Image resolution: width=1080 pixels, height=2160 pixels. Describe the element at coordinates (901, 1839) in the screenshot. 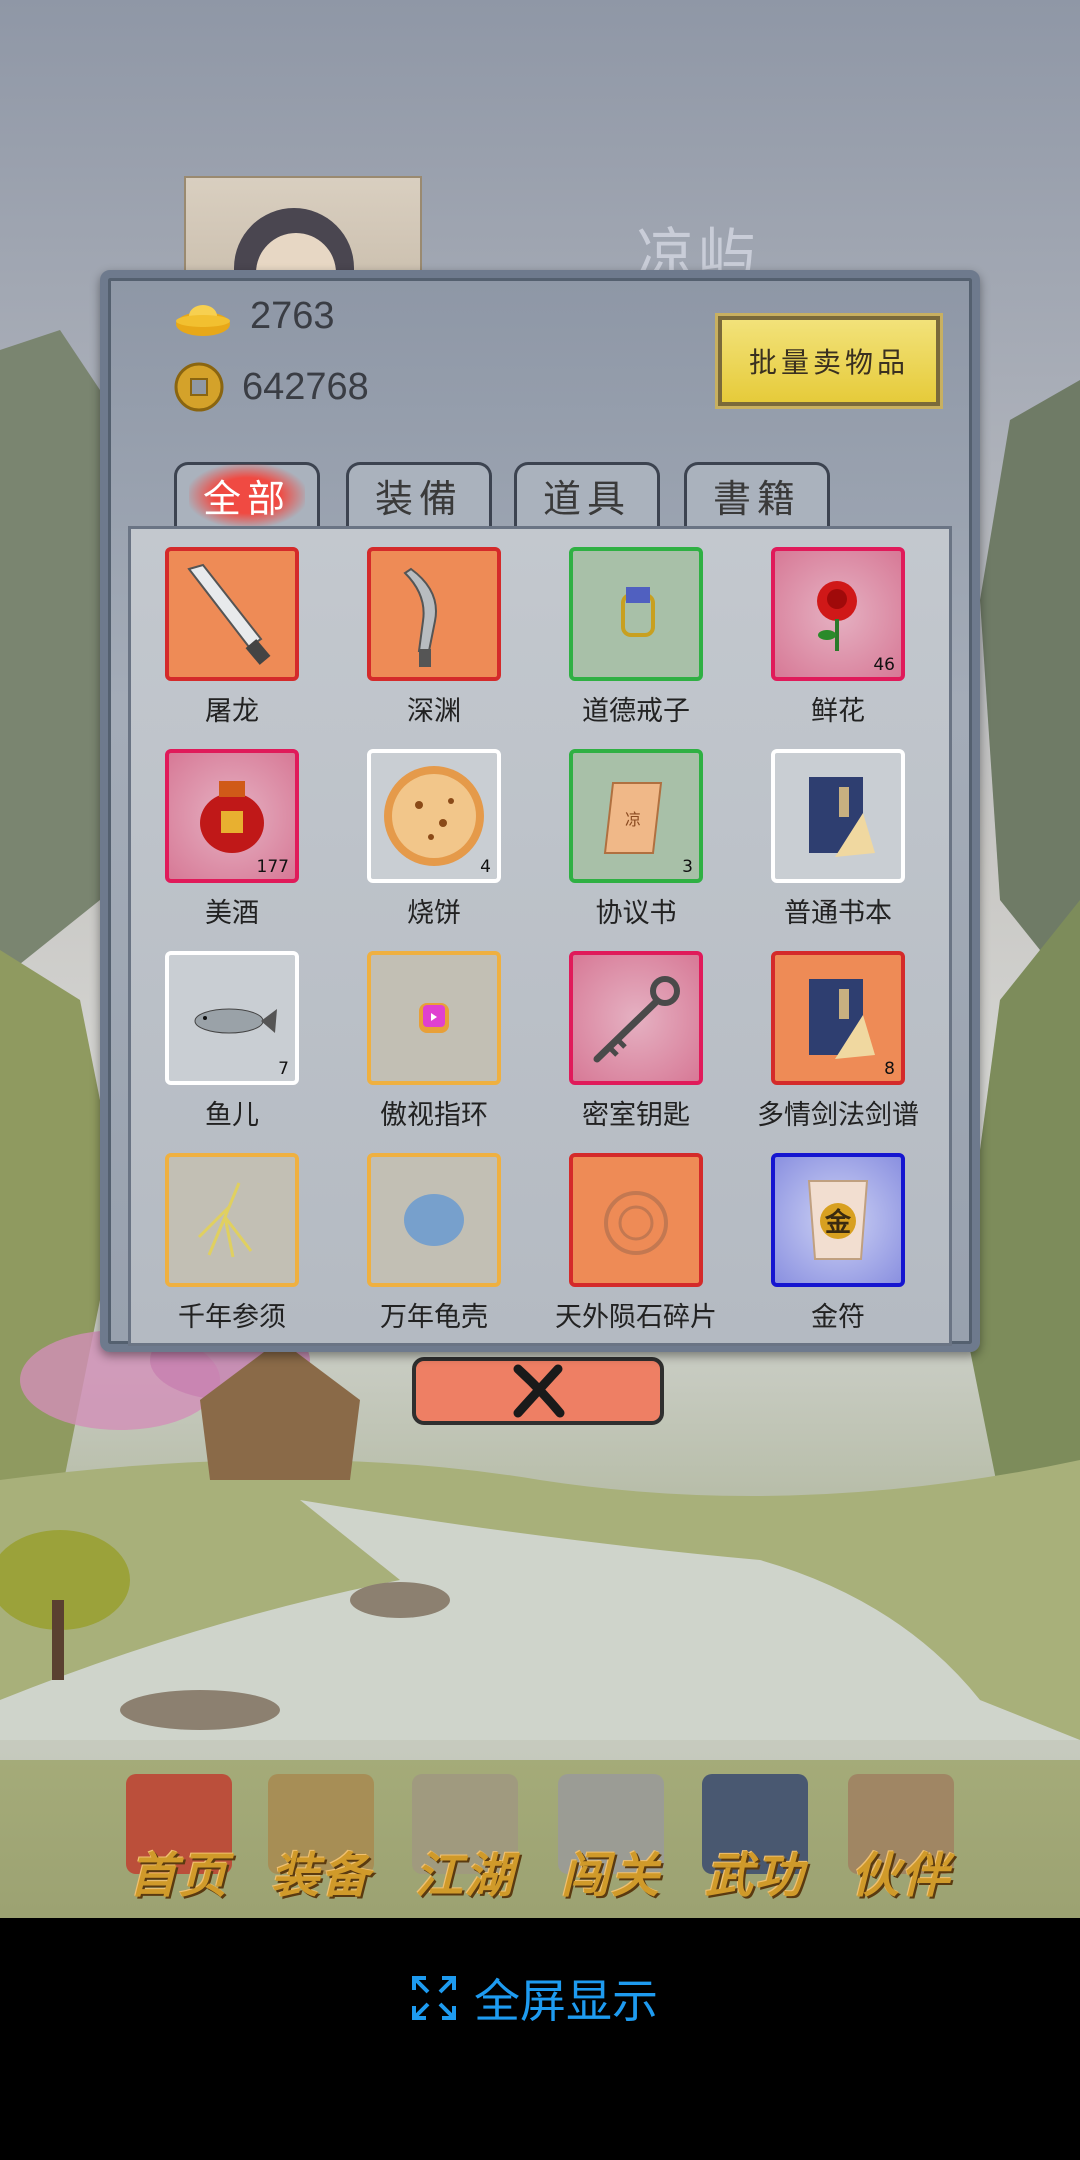

I see `nav-companions: 伙伴` at that location.